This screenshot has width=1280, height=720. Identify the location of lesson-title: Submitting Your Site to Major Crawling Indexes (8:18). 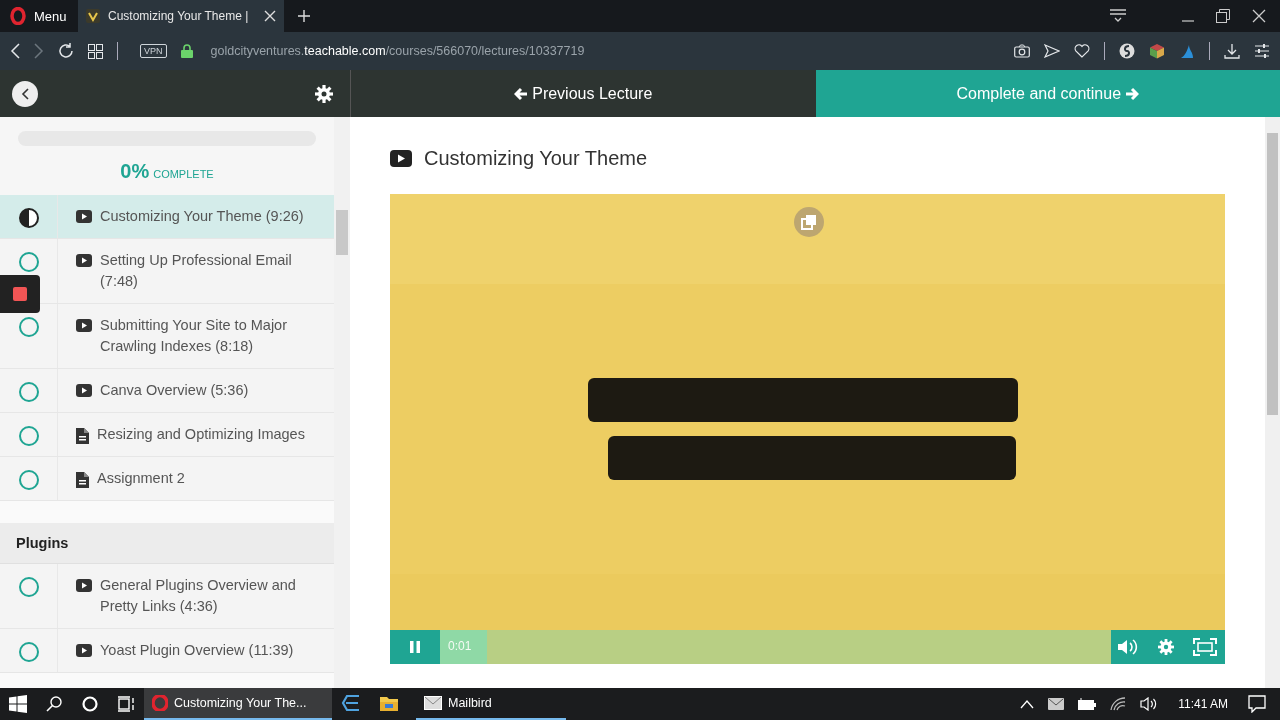
(194, 336).